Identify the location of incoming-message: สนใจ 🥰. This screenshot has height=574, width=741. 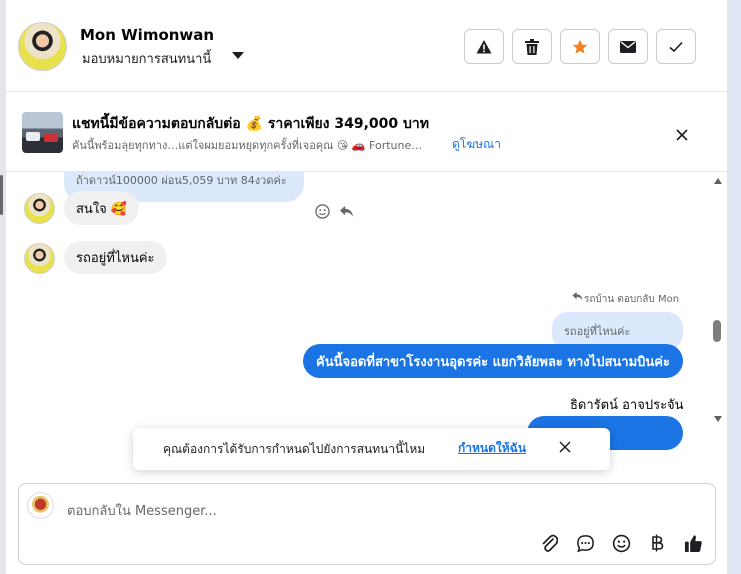
(102, 208).